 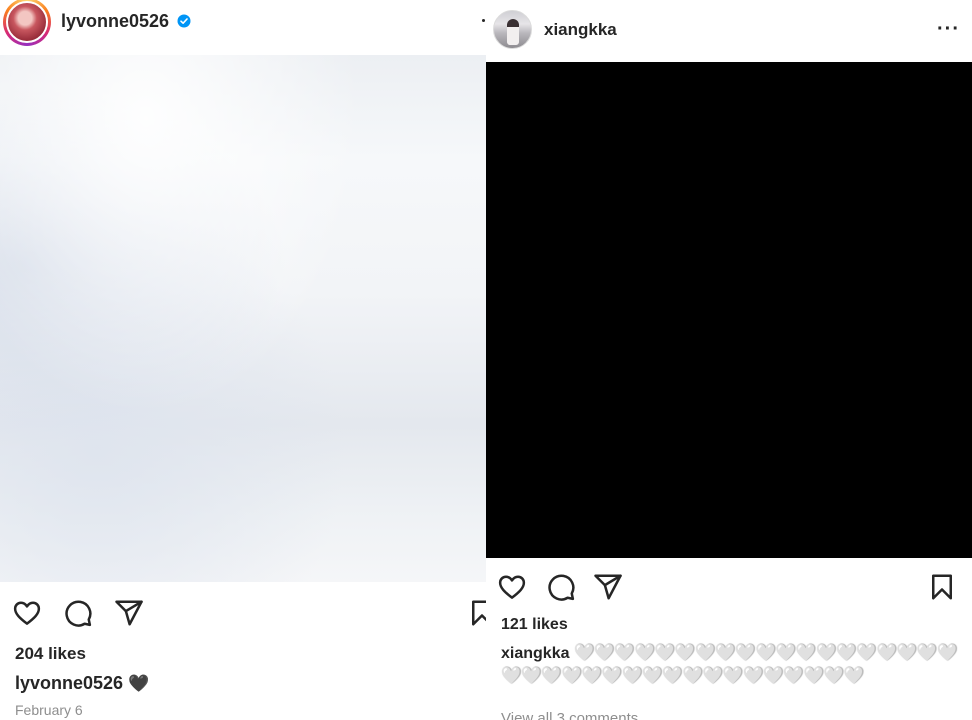 What do you see at coordinates (535, 653) in the screenshot?
I see `caption-username: xiangkka` at bounding box center [535, 653].